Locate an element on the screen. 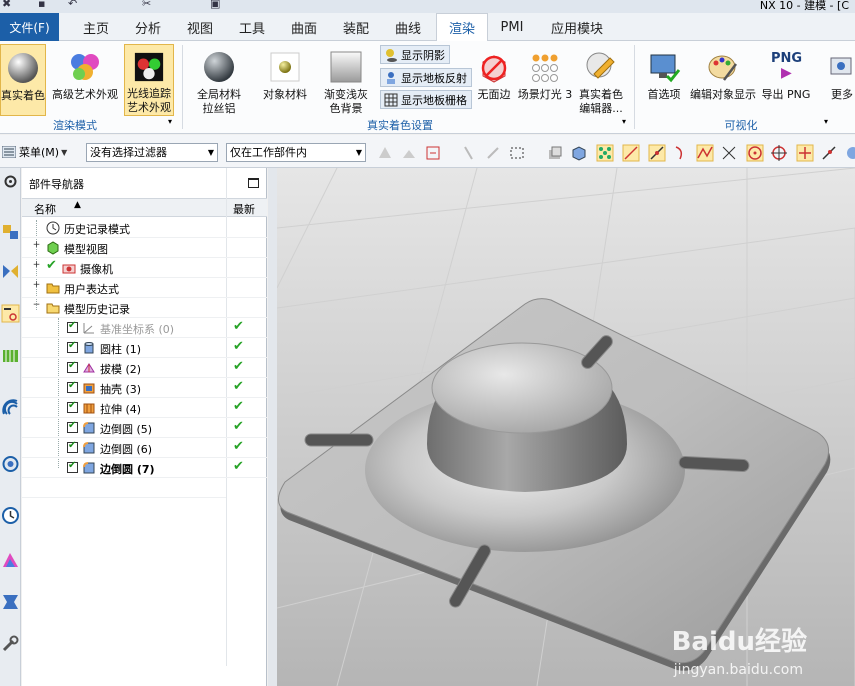 This screenshot has width=855, height=686. tree-row-shell: 抽壳 (3) ✔ is located at coordinates (144, 388).